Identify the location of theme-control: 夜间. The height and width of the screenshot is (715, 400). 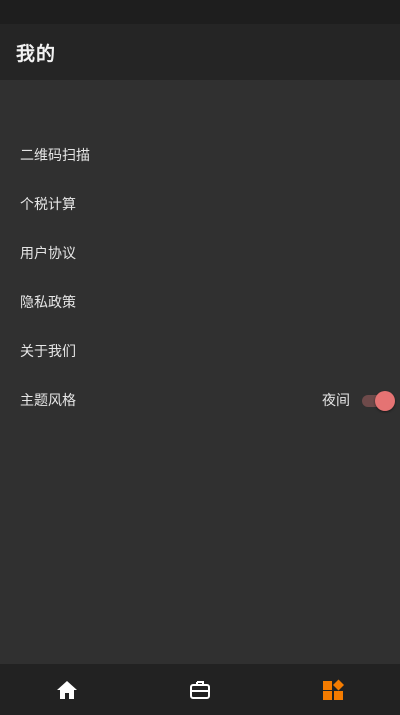
(361, 400).